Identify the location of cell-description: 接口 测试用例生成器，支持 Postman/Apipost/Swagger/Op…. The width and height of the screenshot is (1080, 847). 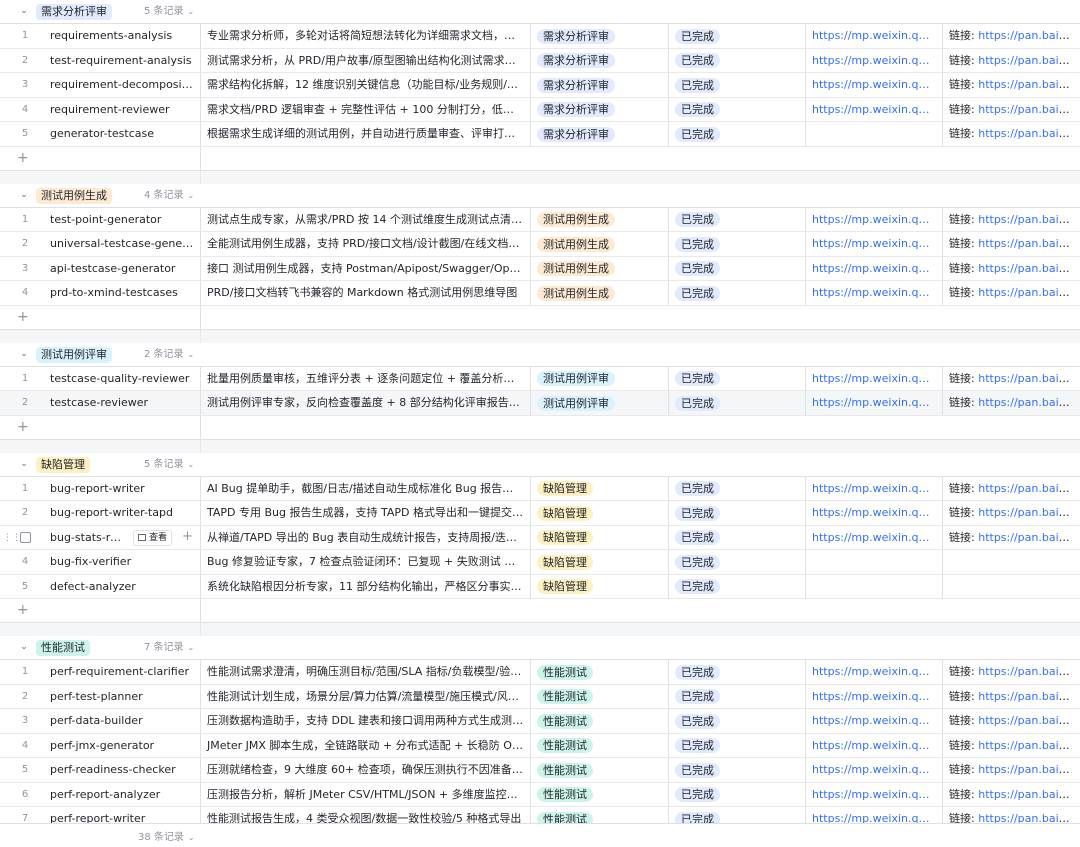
(365, 268).